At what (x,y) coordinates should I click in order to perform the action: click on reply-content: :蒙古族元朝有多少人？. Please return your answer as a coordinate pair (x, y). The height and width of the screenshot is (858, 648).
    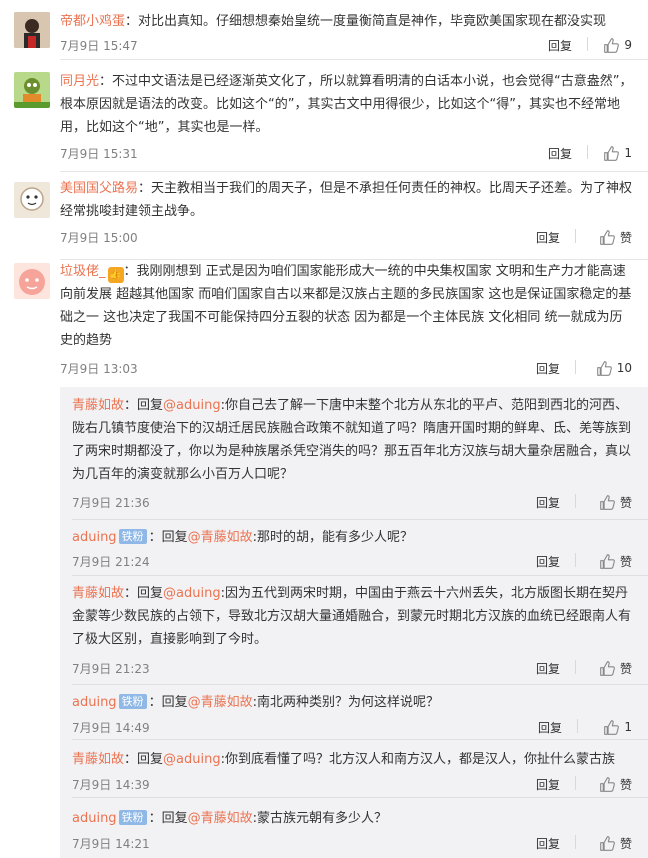
    Looking at the image, I should click on (319, 818).